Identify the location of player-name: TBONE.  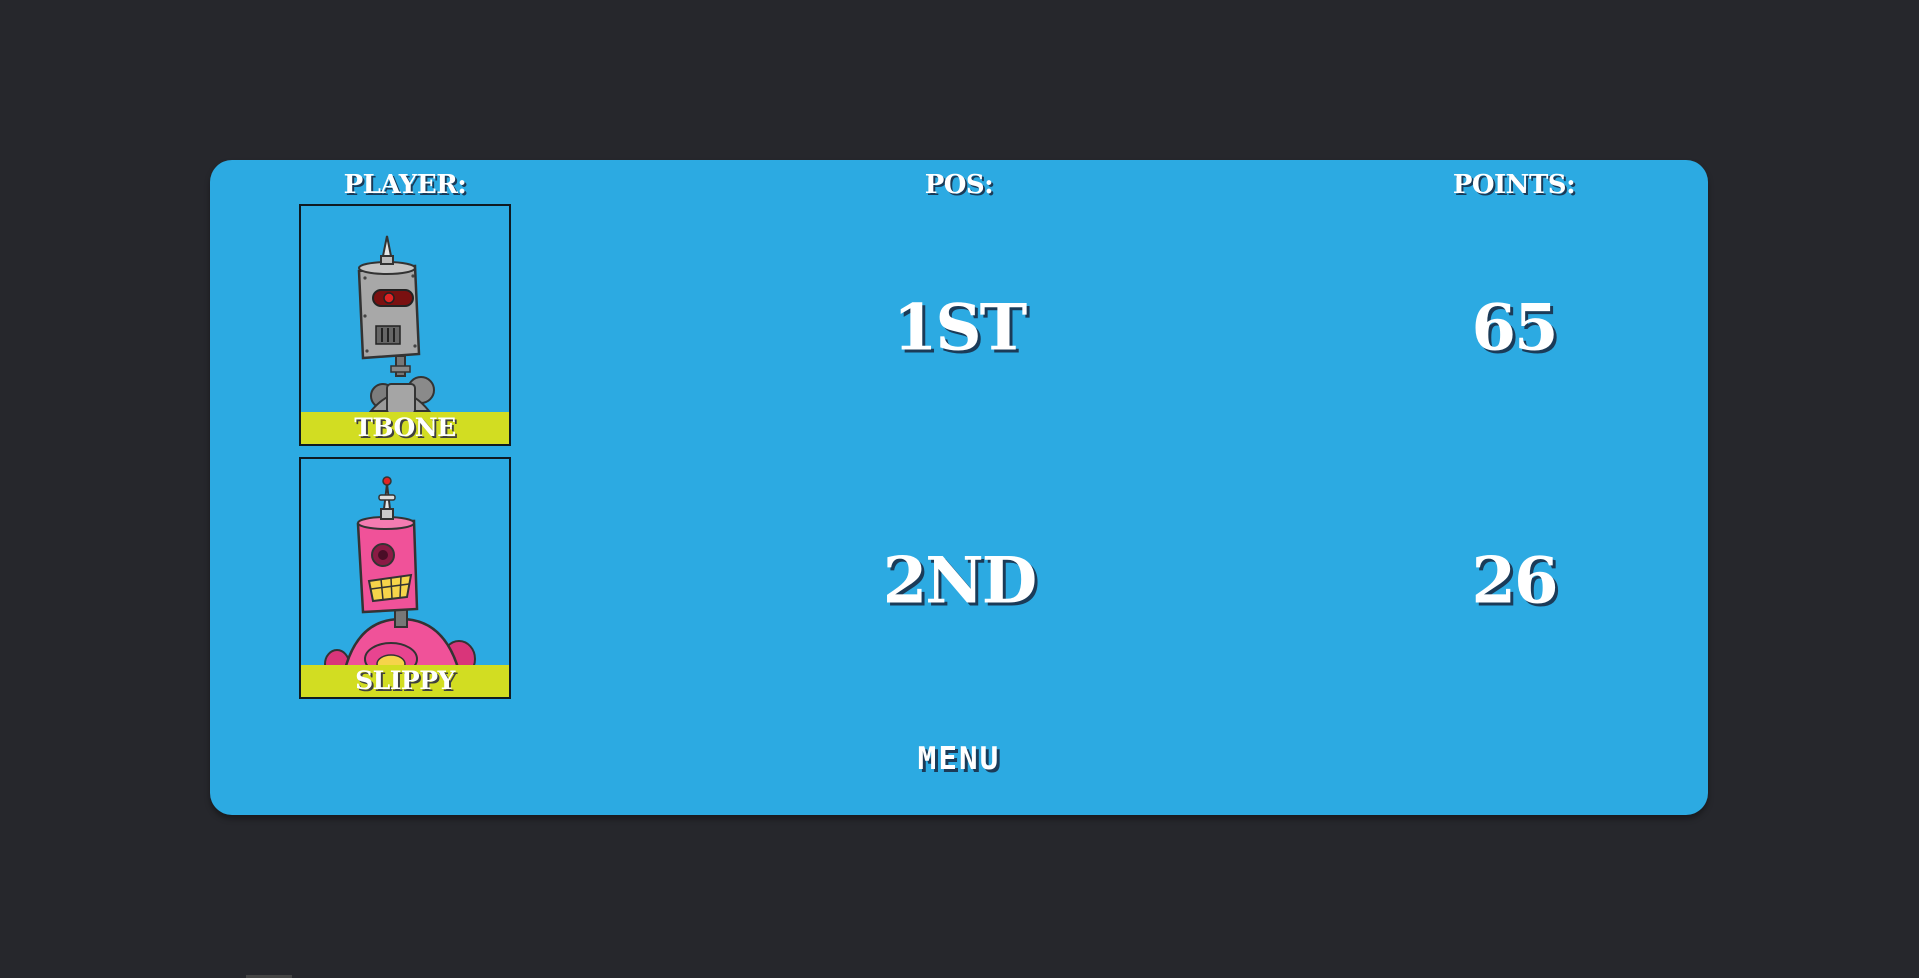
(405, 428).